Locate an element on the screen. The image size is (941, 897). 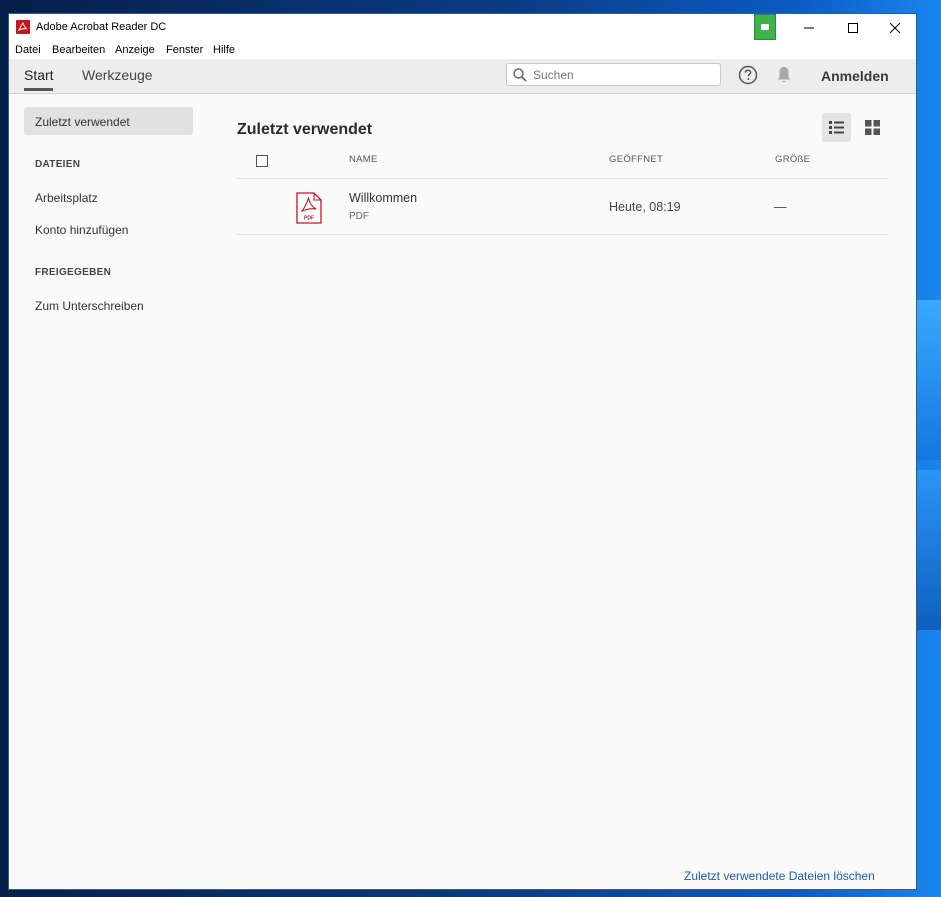
search-icon is located at coordinates (520, 75).